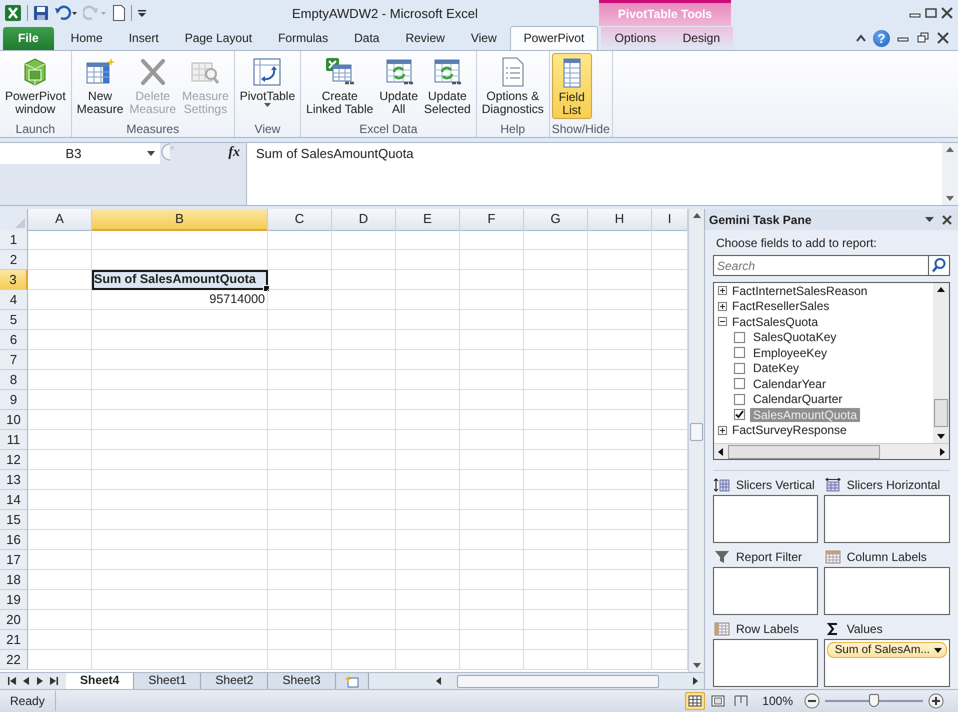  Describe the element at coordinates (14, 620) in the screenshot. I see `row-header: 20` at that location.